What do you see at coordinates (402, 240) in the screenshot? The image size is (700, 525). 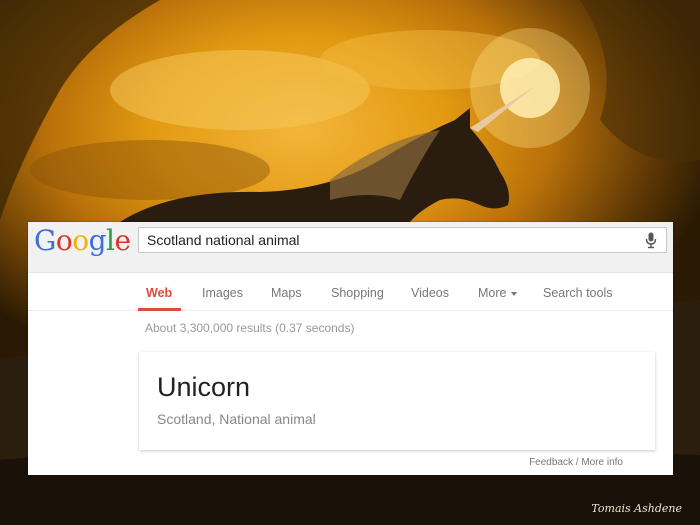 I see `search-input: Scotland national animal` at bounding box center [402, 240].